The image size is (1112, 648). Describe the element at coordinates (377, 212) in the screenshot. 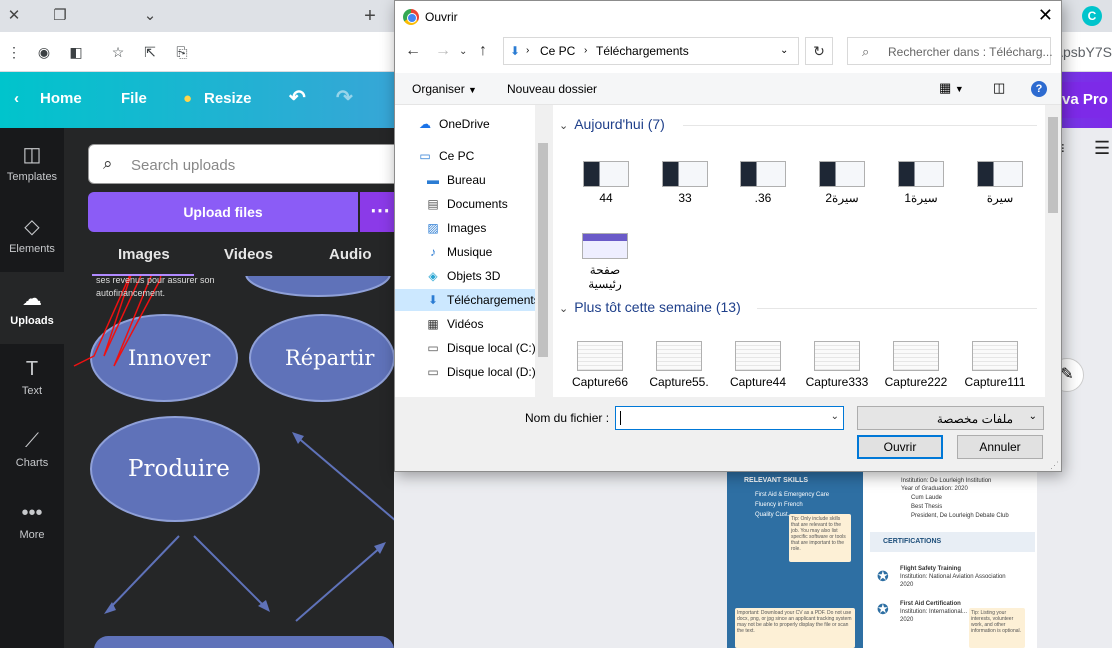

I see `upload-more-icon: ⋯` at that location.